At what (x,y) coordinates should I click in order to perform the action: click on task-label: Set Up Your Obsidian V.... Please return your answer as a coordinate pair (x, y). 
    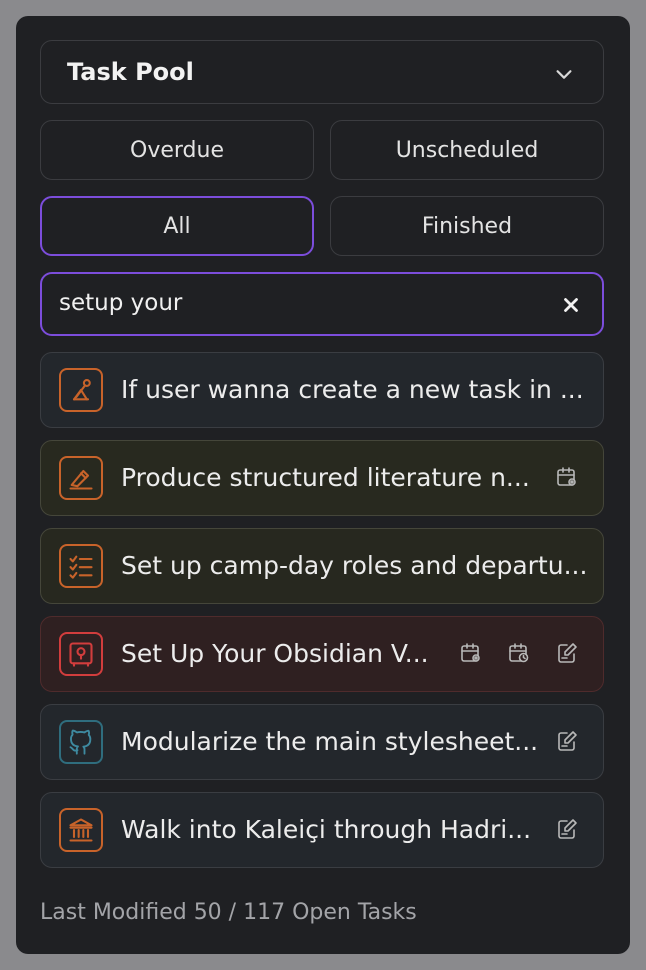
    Looking at the image, I should click on (275, 653).